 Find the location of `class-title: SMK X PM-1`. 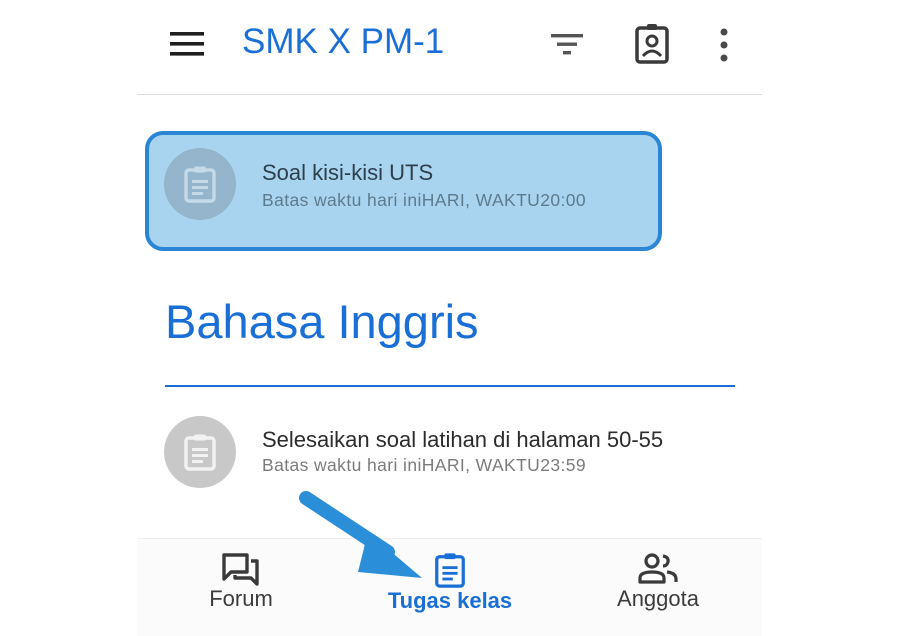

class-title: SMK X PM-1 is located at coordinates (343, 41).